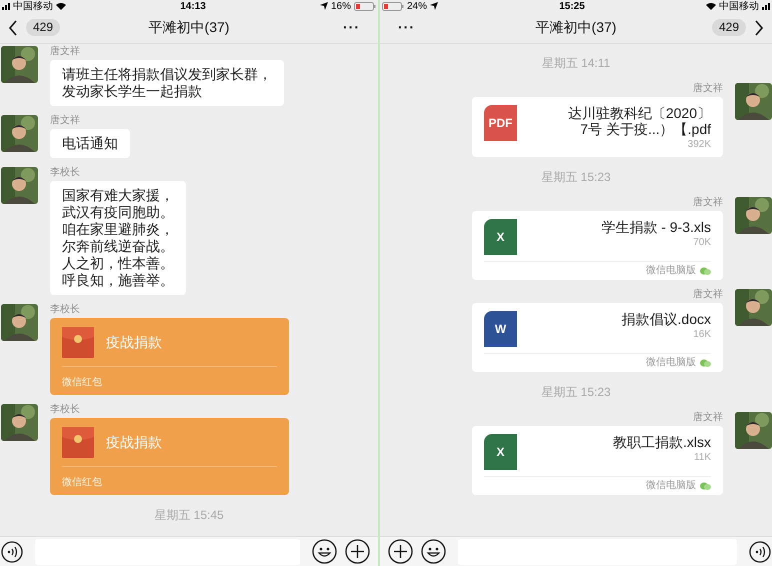 Image resolution: width=772 pixels, height=566 pixels. Describe the element at coordinates (639, 113) in the screenshot. I see `file-name: 达川驻教科纪〔2020〕` at that location.